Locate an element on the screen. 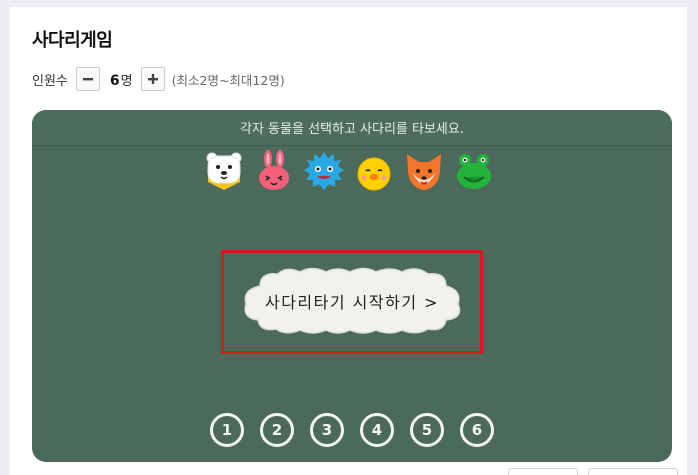 This screenshot has height=475, width=698. plus-icon is located at coordinates (152, 79).